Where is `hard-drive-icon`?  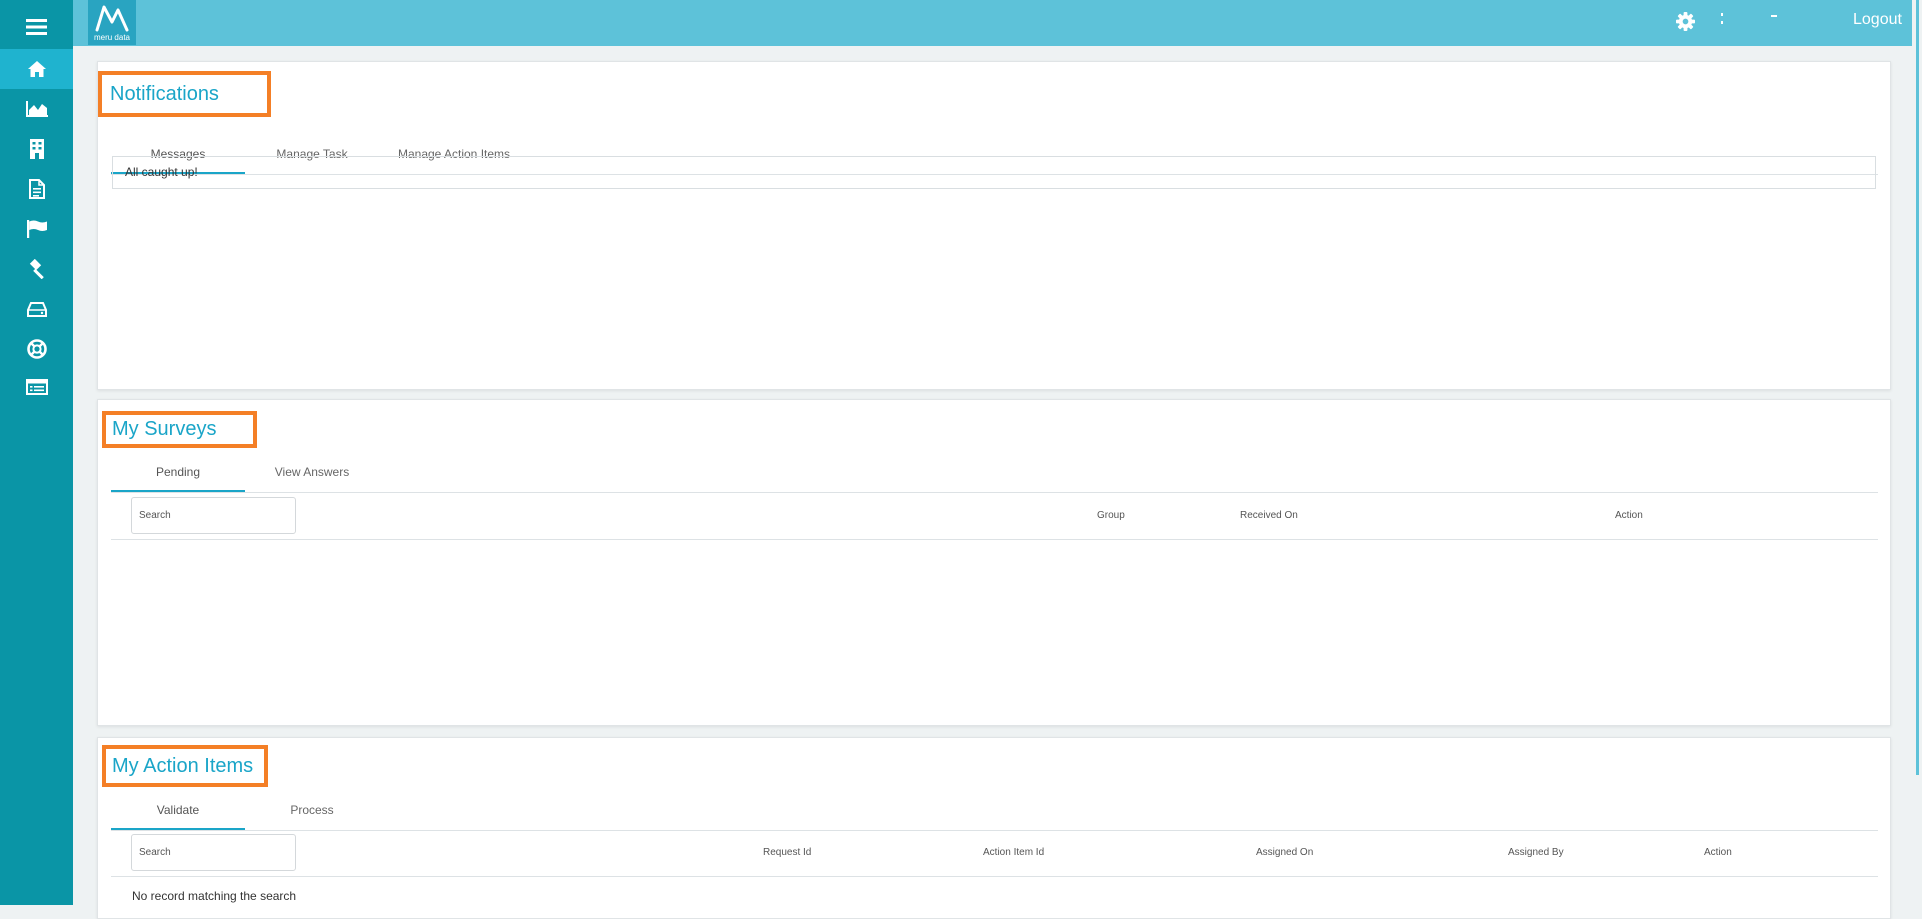
hard-drive-icon is located at coordinates (36, 309).